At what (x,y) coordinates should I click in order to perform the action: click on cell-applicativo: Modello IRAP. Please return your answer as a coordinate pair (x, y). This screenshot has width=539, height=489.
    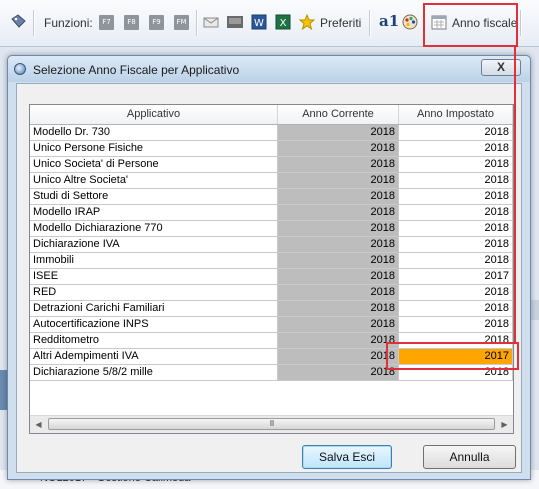
    Looking at the image, I should click on (154, 213).